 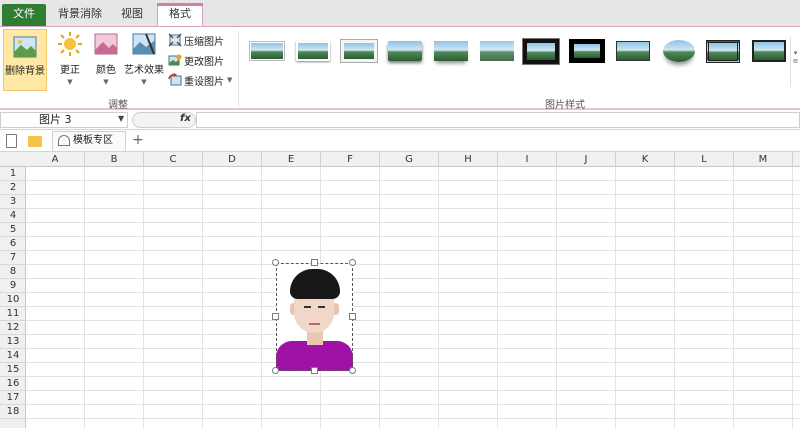 What do you see at coordinates (238, 69) in the screenshot?
I see `group-divider` at bounding box center [238, 69].